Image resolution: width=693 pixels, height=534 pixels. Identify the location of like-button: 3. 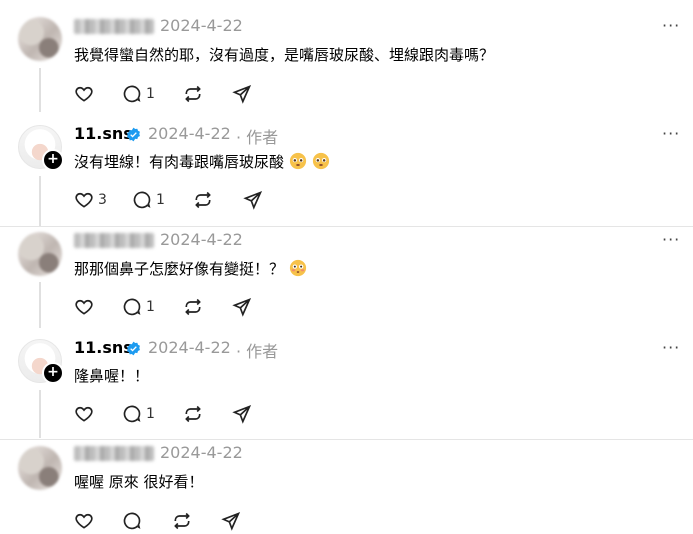
(90, 200).